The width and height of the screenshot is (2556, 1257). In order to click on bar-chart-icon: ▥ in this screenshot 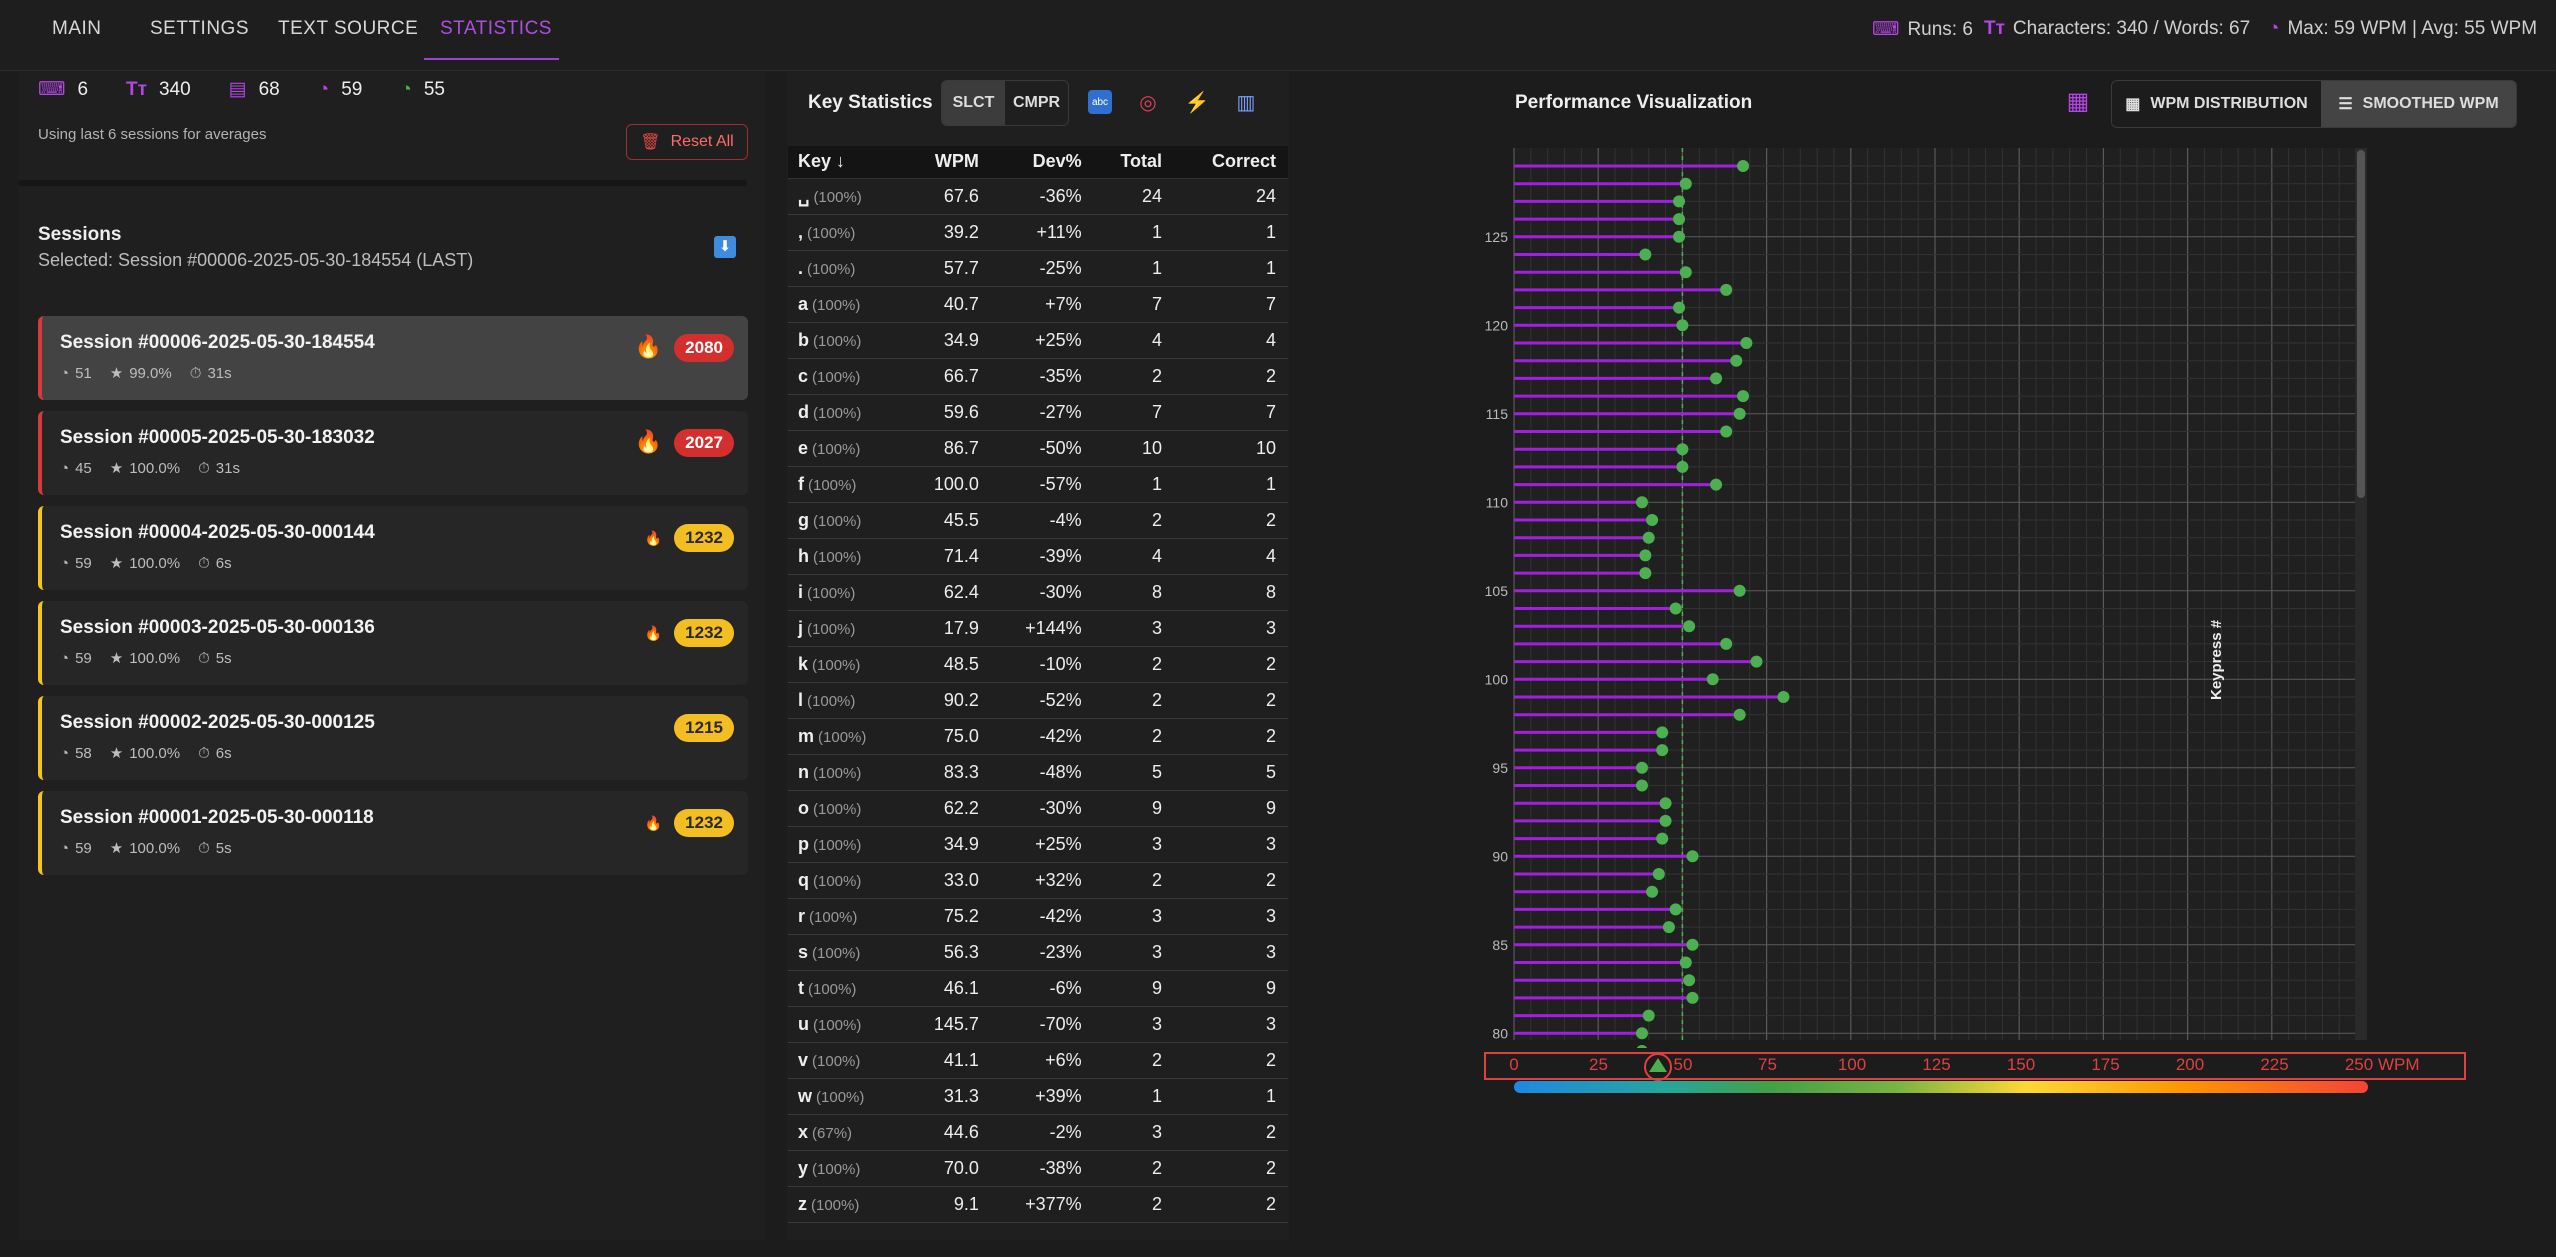, I will do `click(1246, 102)`.